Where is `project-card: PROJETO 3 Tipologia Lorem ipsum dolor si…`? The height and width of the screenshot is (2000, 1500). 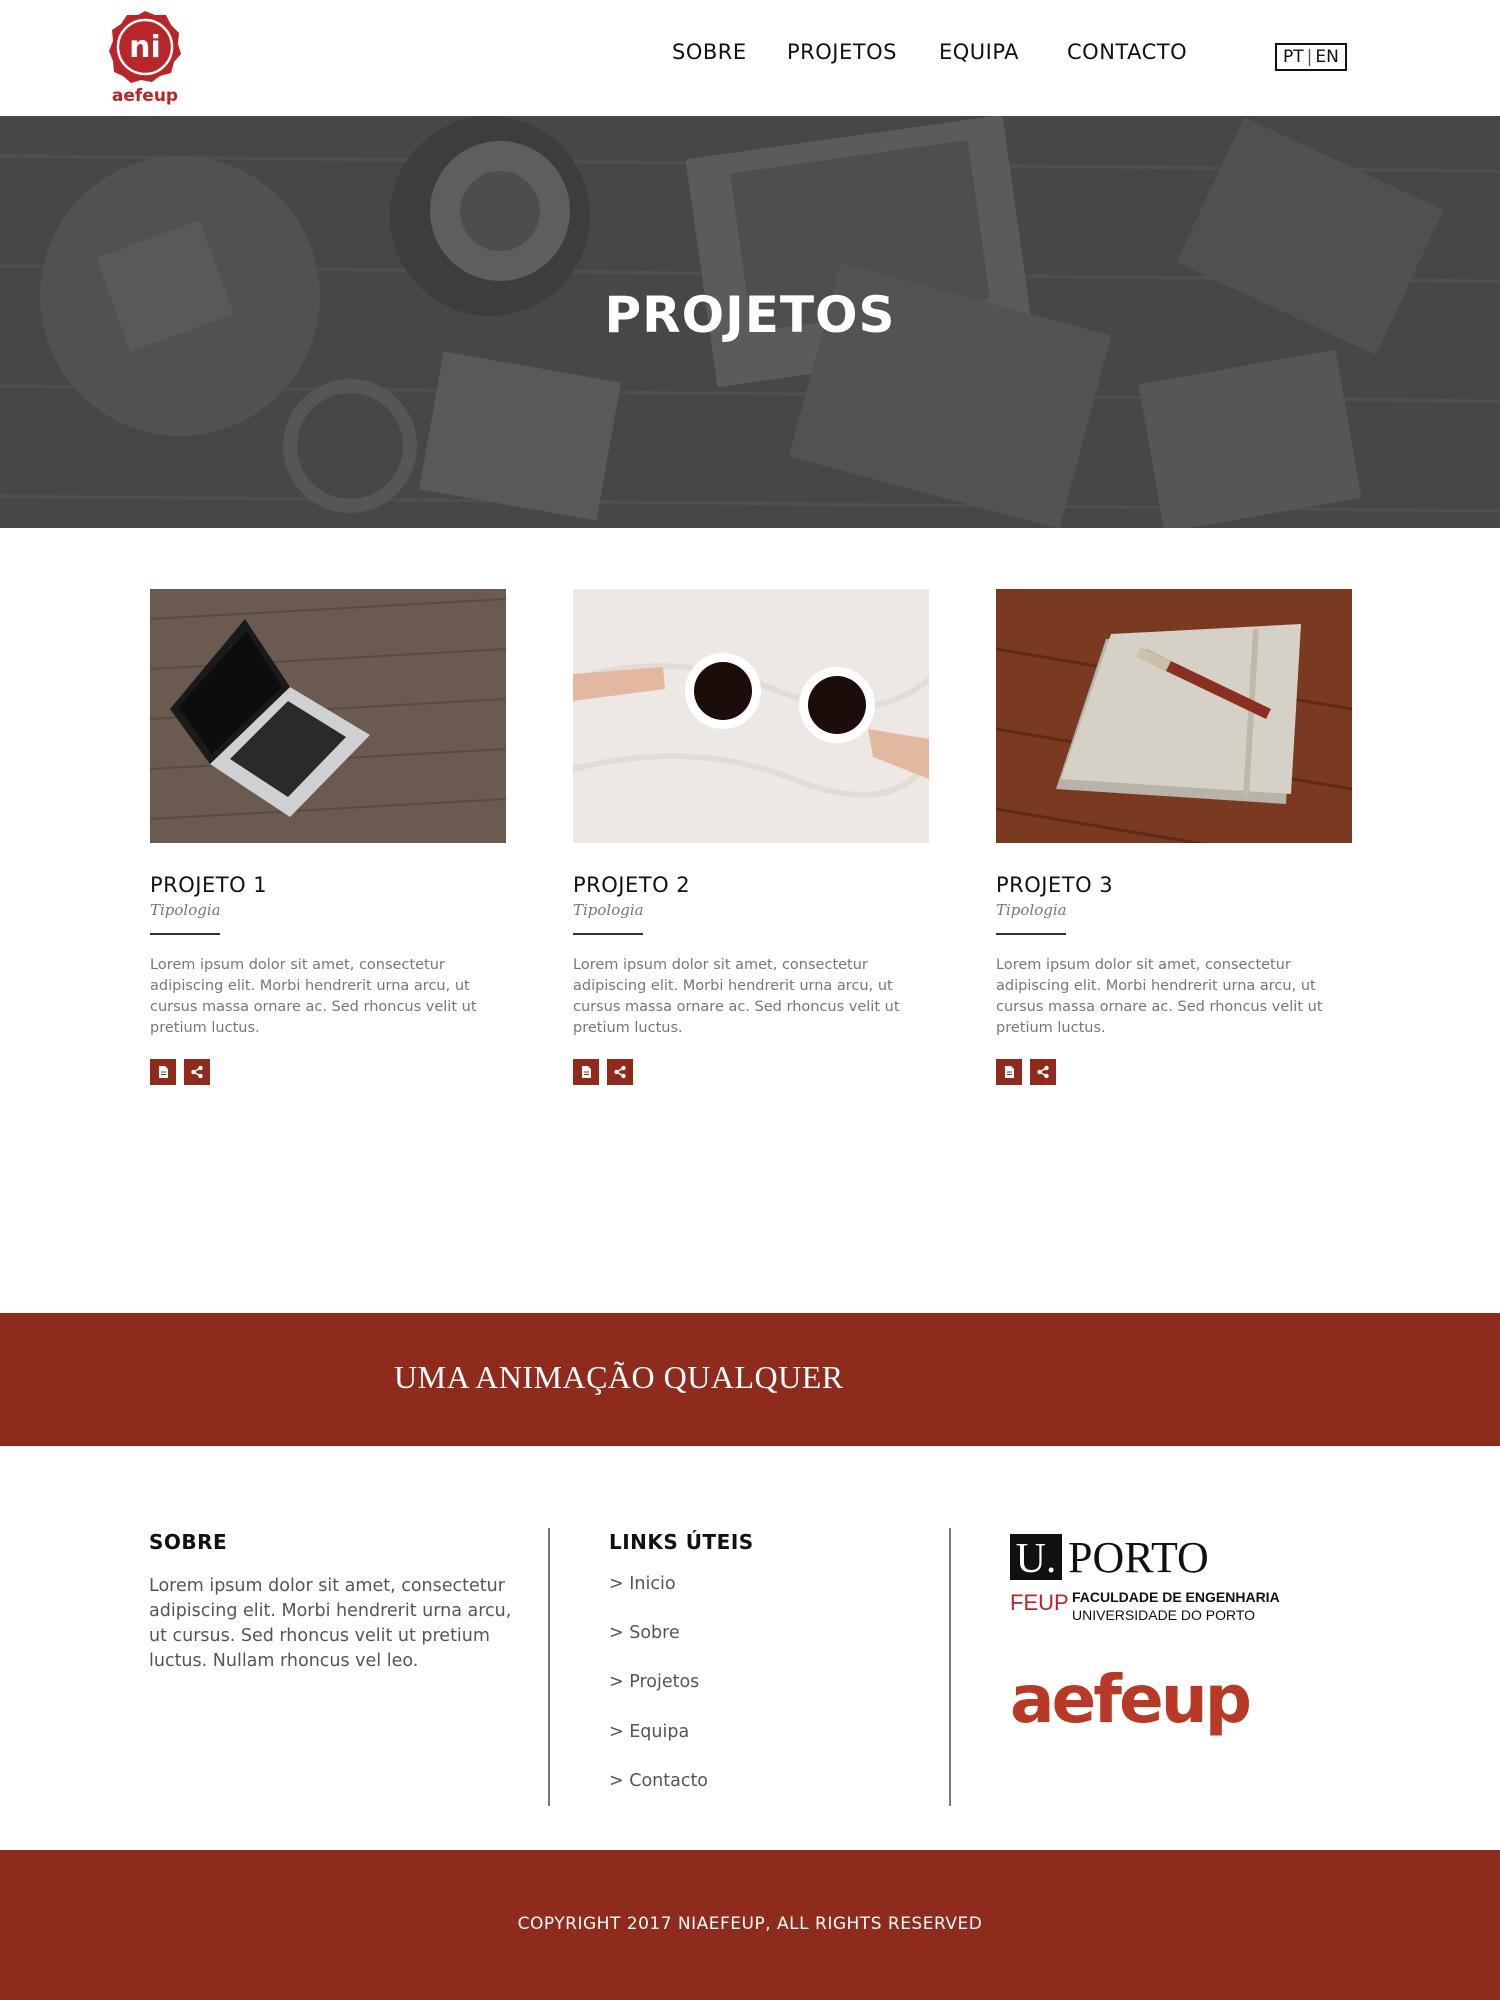 project-card: PROJETO 3 Tipologia Lorem ipsum dolor si… is located at coordinates (1174, 837).